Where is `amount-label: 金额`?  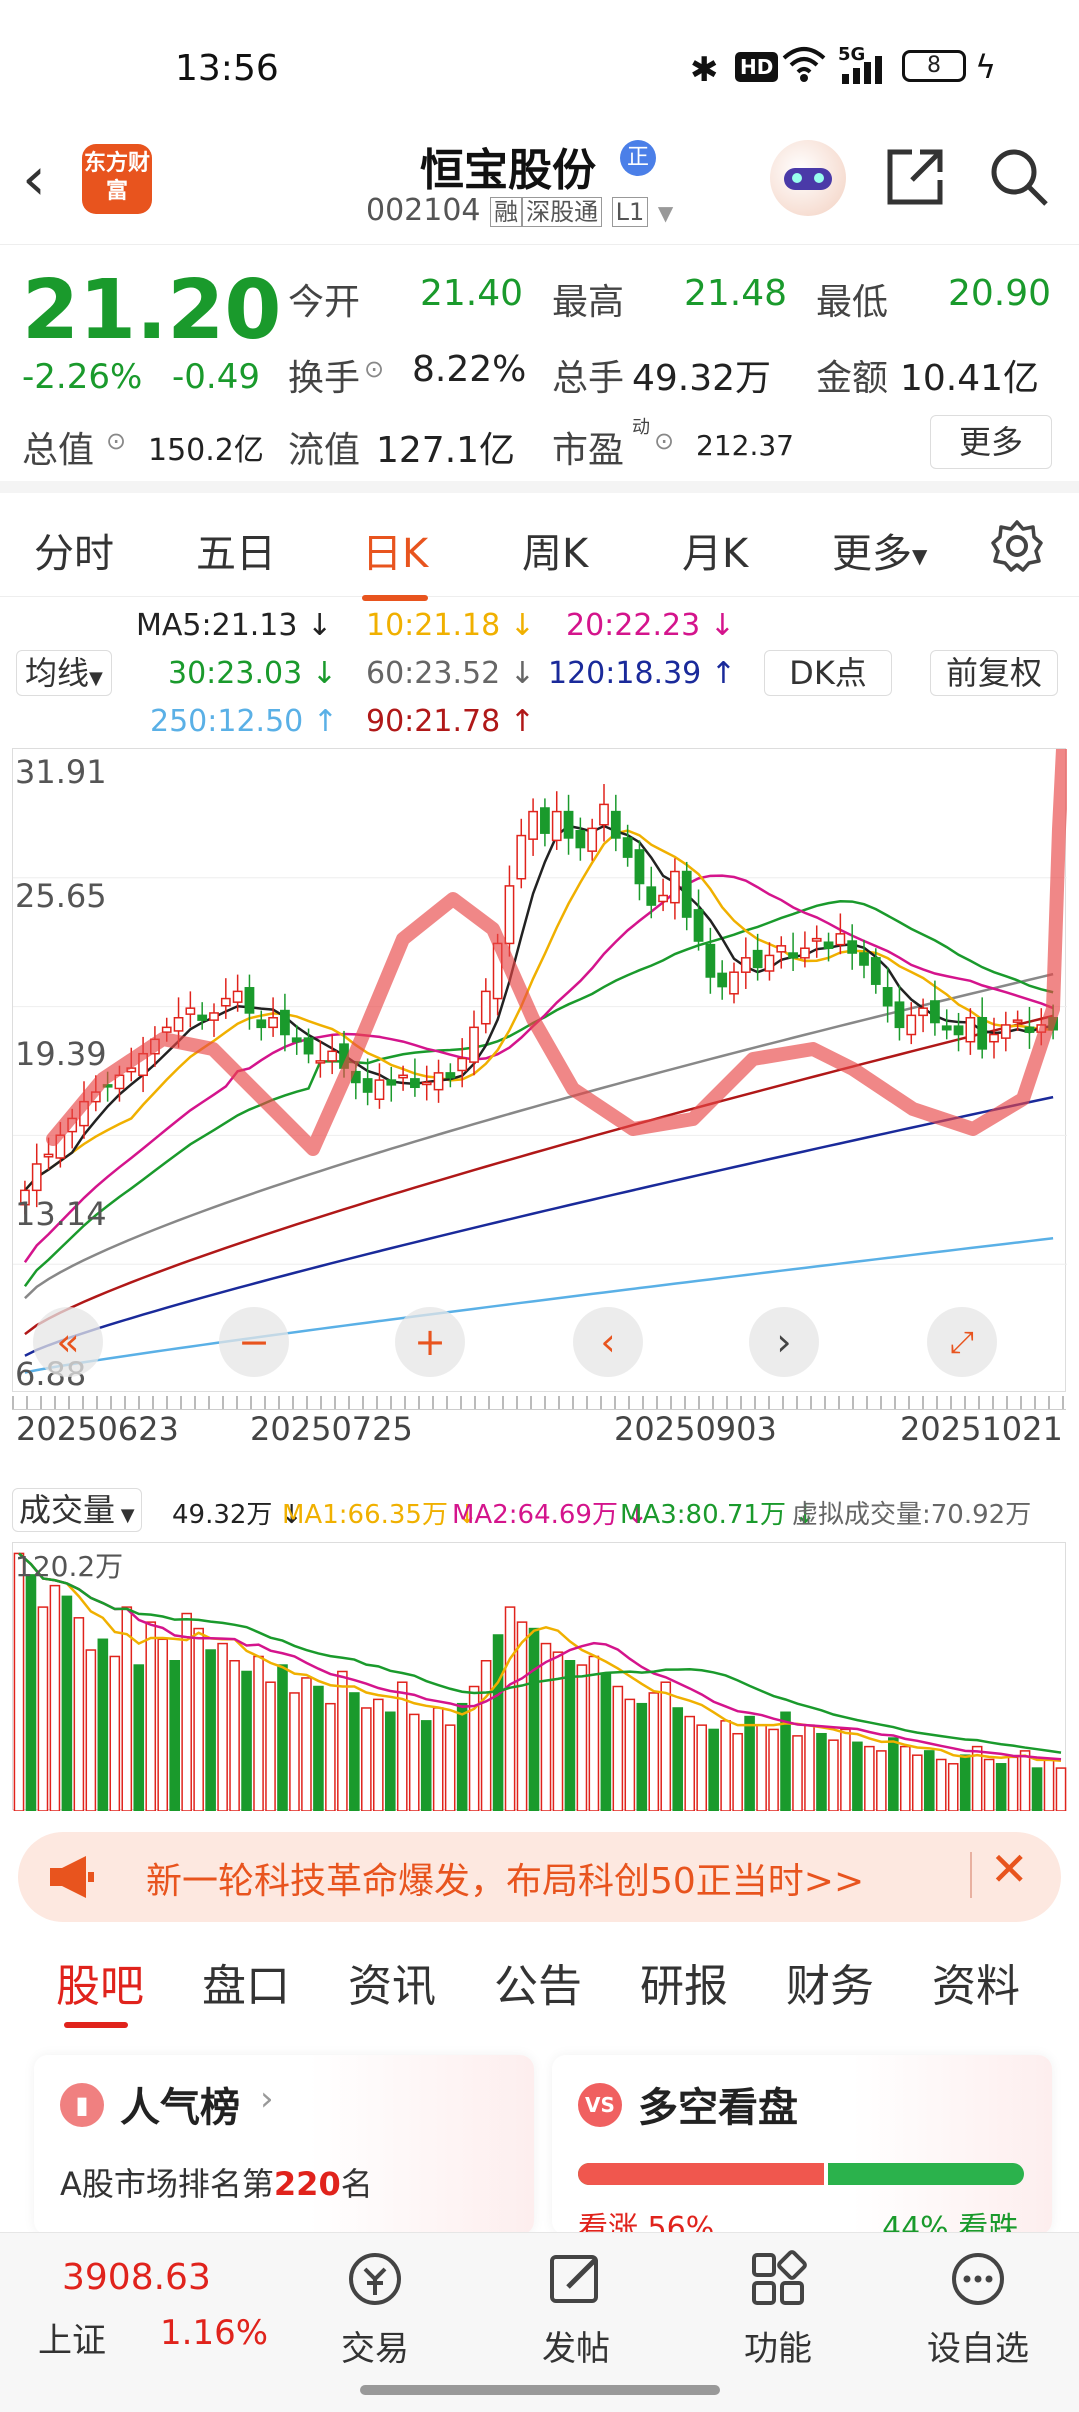 amount-label: 金额 is located at coordinates (852, 378).